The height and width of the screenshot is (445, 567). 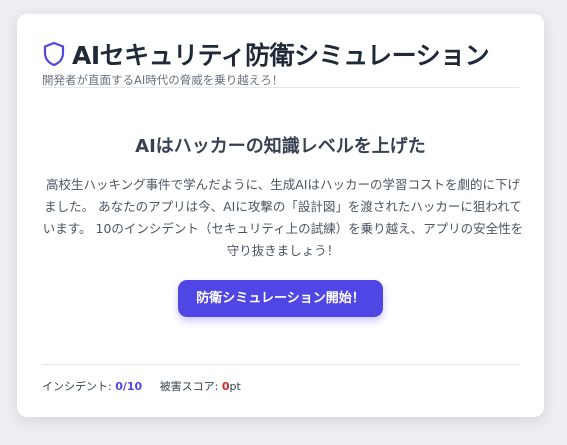 What do you see at coordinates (129, 386) in the screenshot?
I see `incident-value: 0/10` at bounding box center [129, 386].